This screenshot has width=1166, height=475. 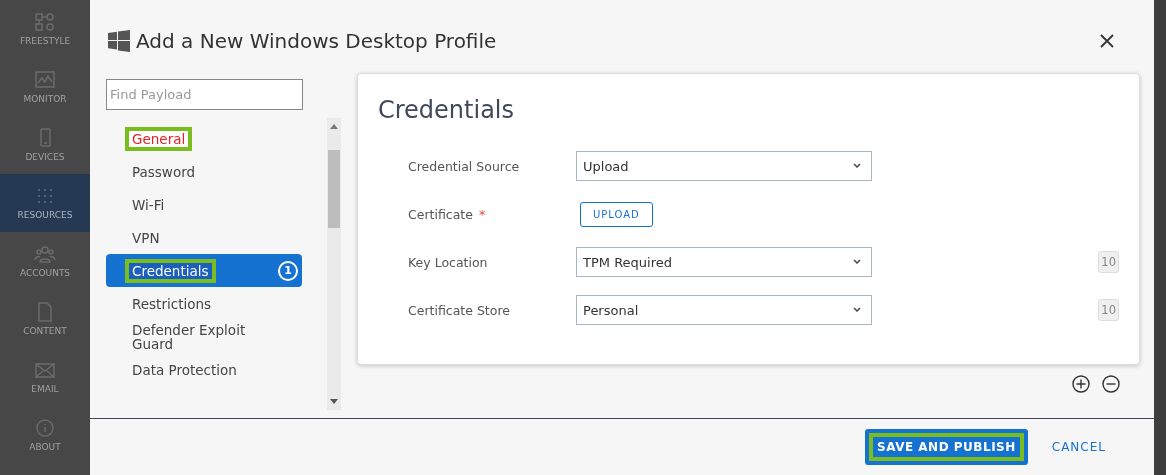 I want to click on save-publish-button: SAVE AND PUBLISH, so click(x=946, y=447).